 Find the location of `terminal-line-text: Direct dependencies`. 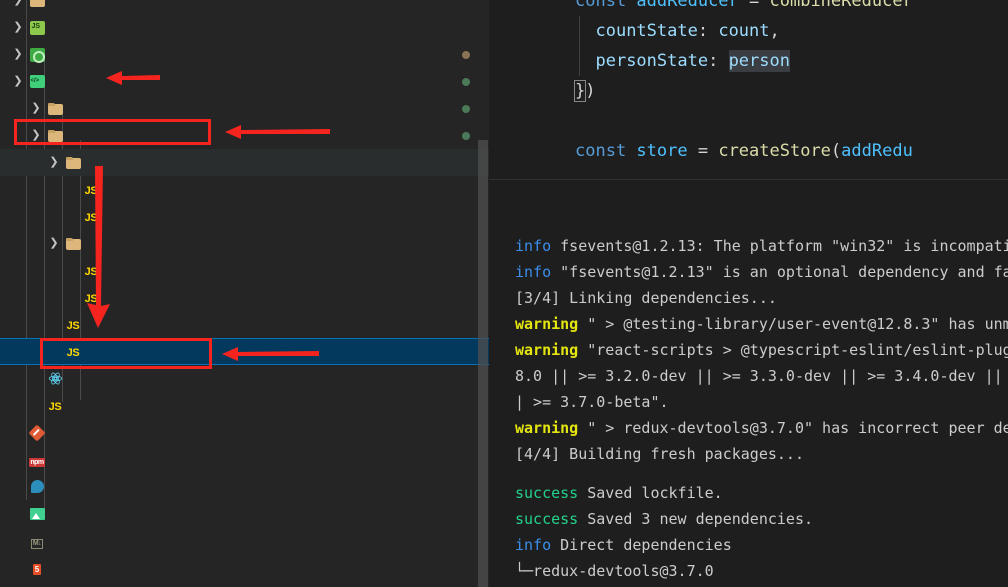

terminal-line-text: Direct dependencies is located at coordinates (641, 545).